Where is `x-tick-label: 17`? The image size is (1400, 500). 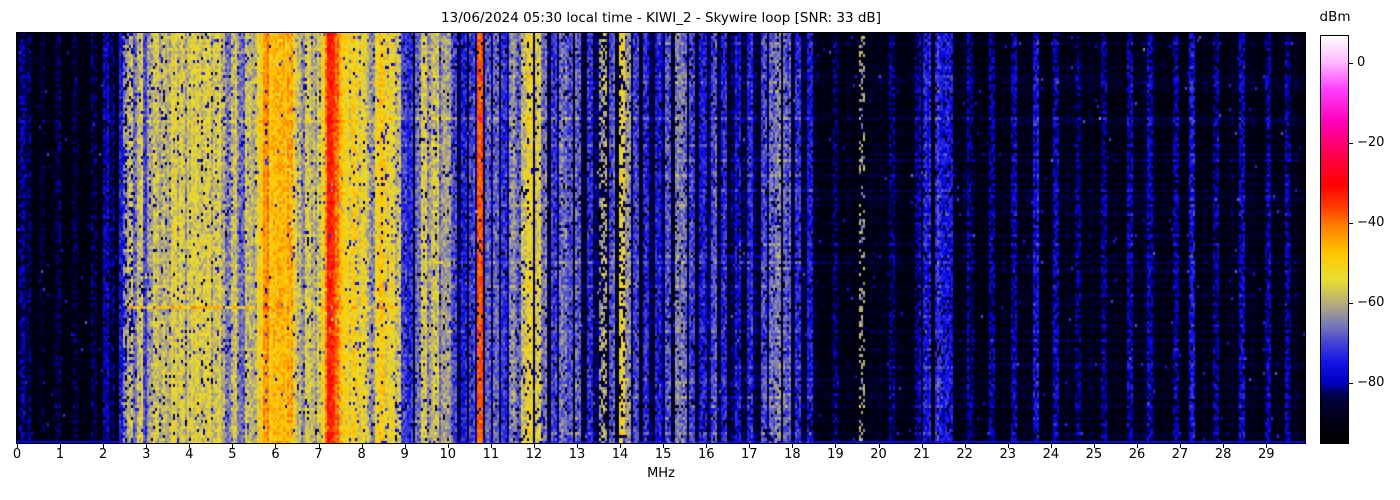 x-tick-label: 17 is located at coordinates (749, 454).